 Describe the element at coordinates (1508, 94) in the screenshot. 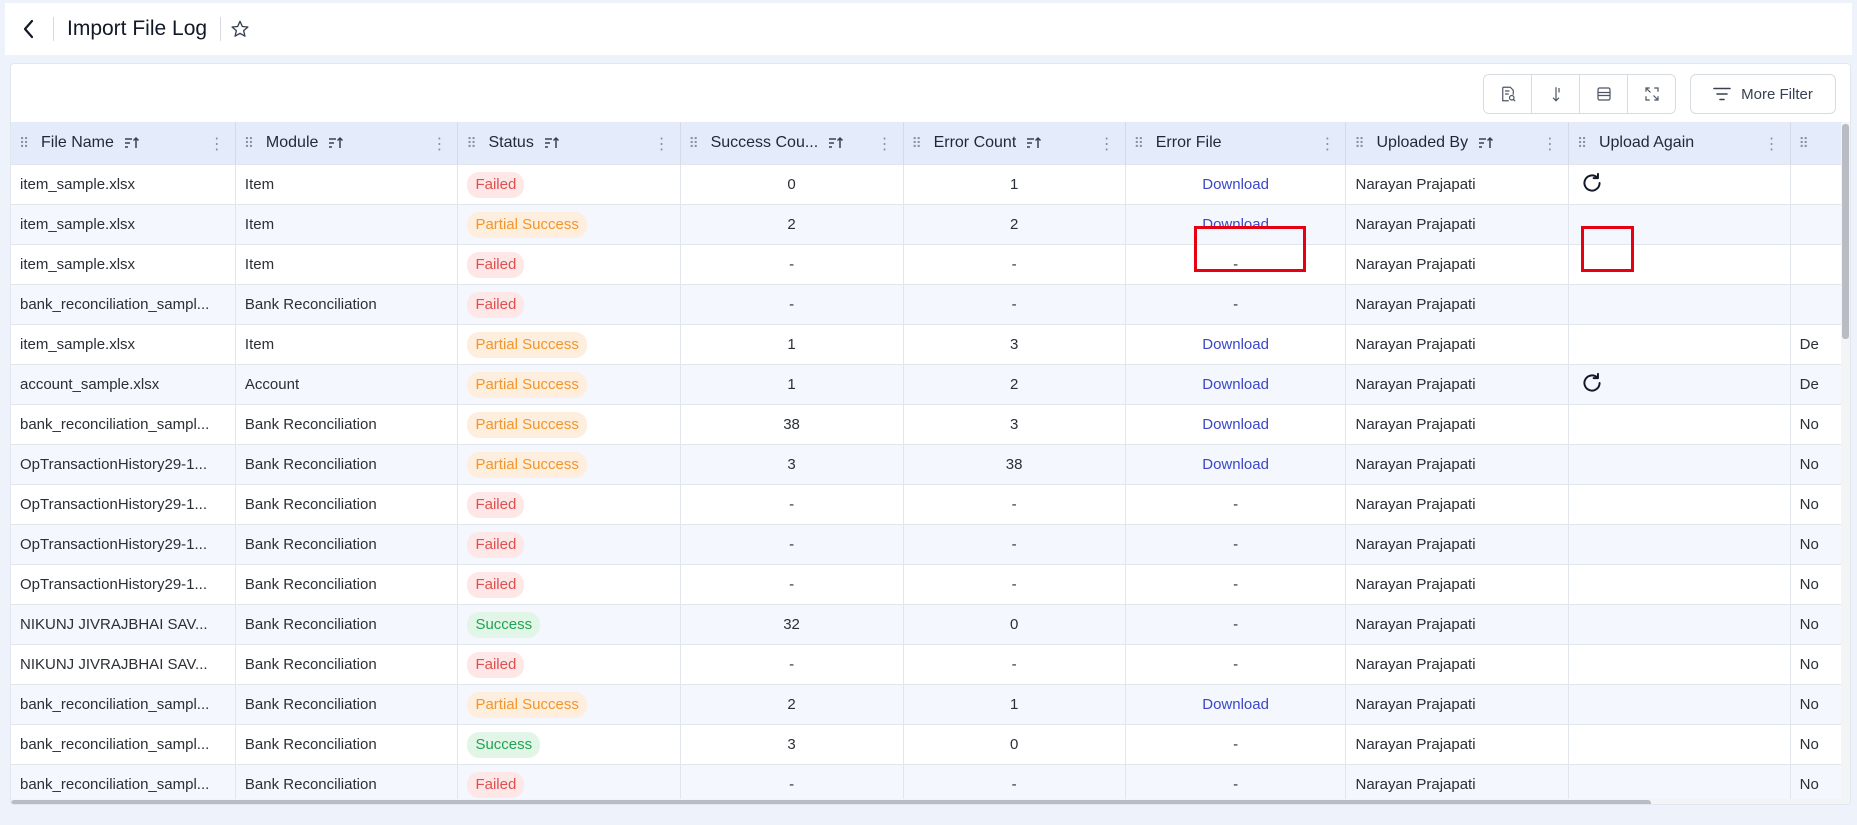

I see `search-columns-button` at that location.